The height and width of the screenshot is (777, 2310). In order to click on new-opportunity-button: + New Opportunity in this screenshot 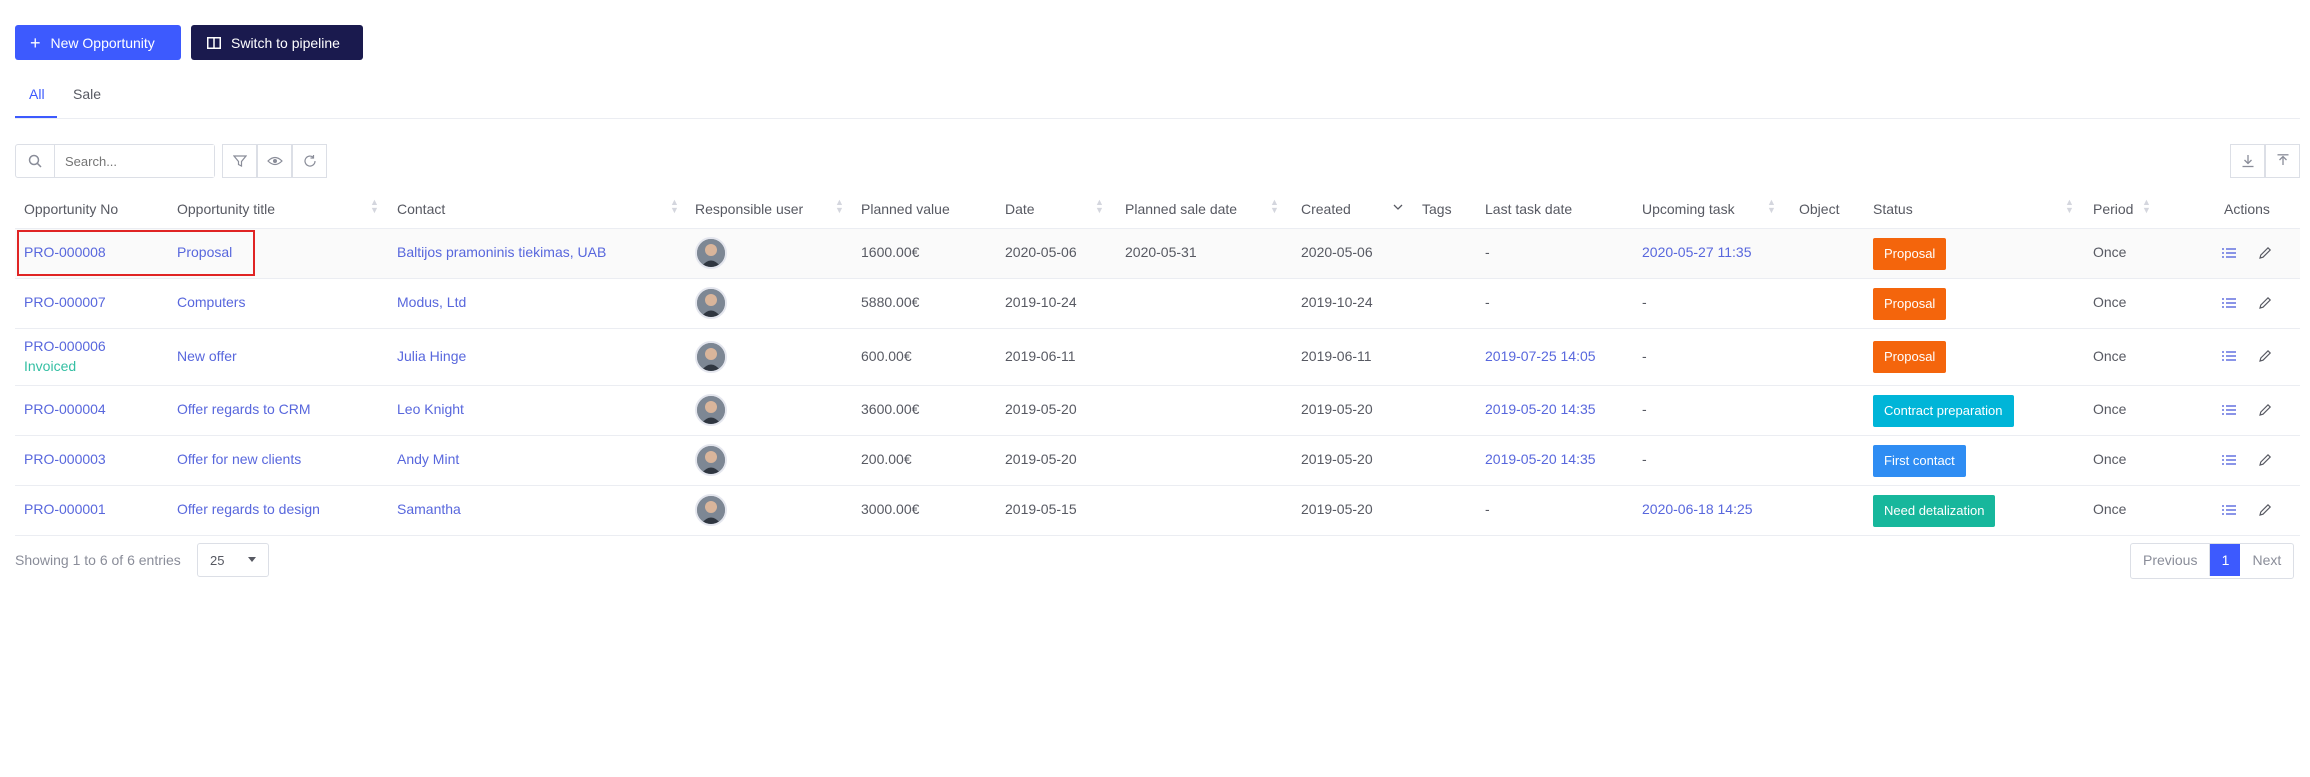, I will do `click(98, 42)`.